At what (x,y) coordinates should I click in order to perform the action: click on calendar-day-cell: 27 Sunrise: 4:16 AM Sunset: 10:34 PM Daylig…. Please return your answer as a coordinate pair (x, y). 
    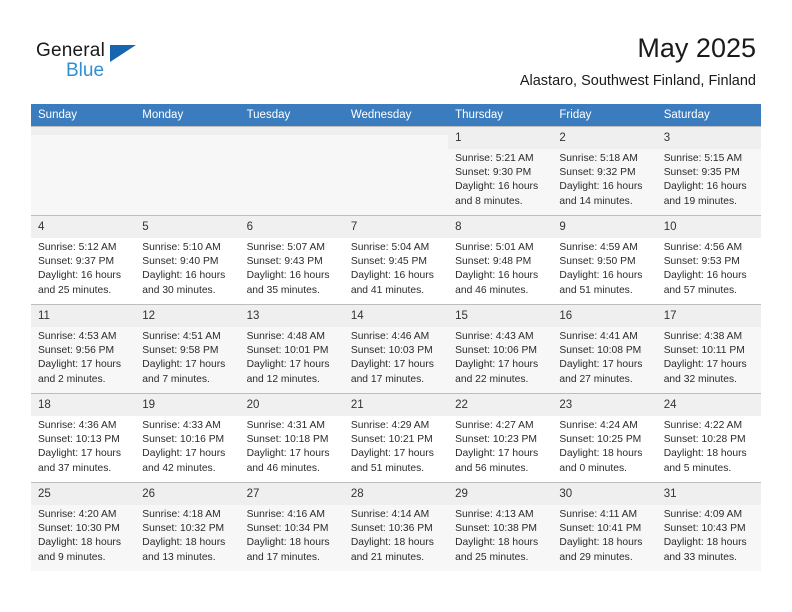
    Looking at the image, I should click on (291, 526).